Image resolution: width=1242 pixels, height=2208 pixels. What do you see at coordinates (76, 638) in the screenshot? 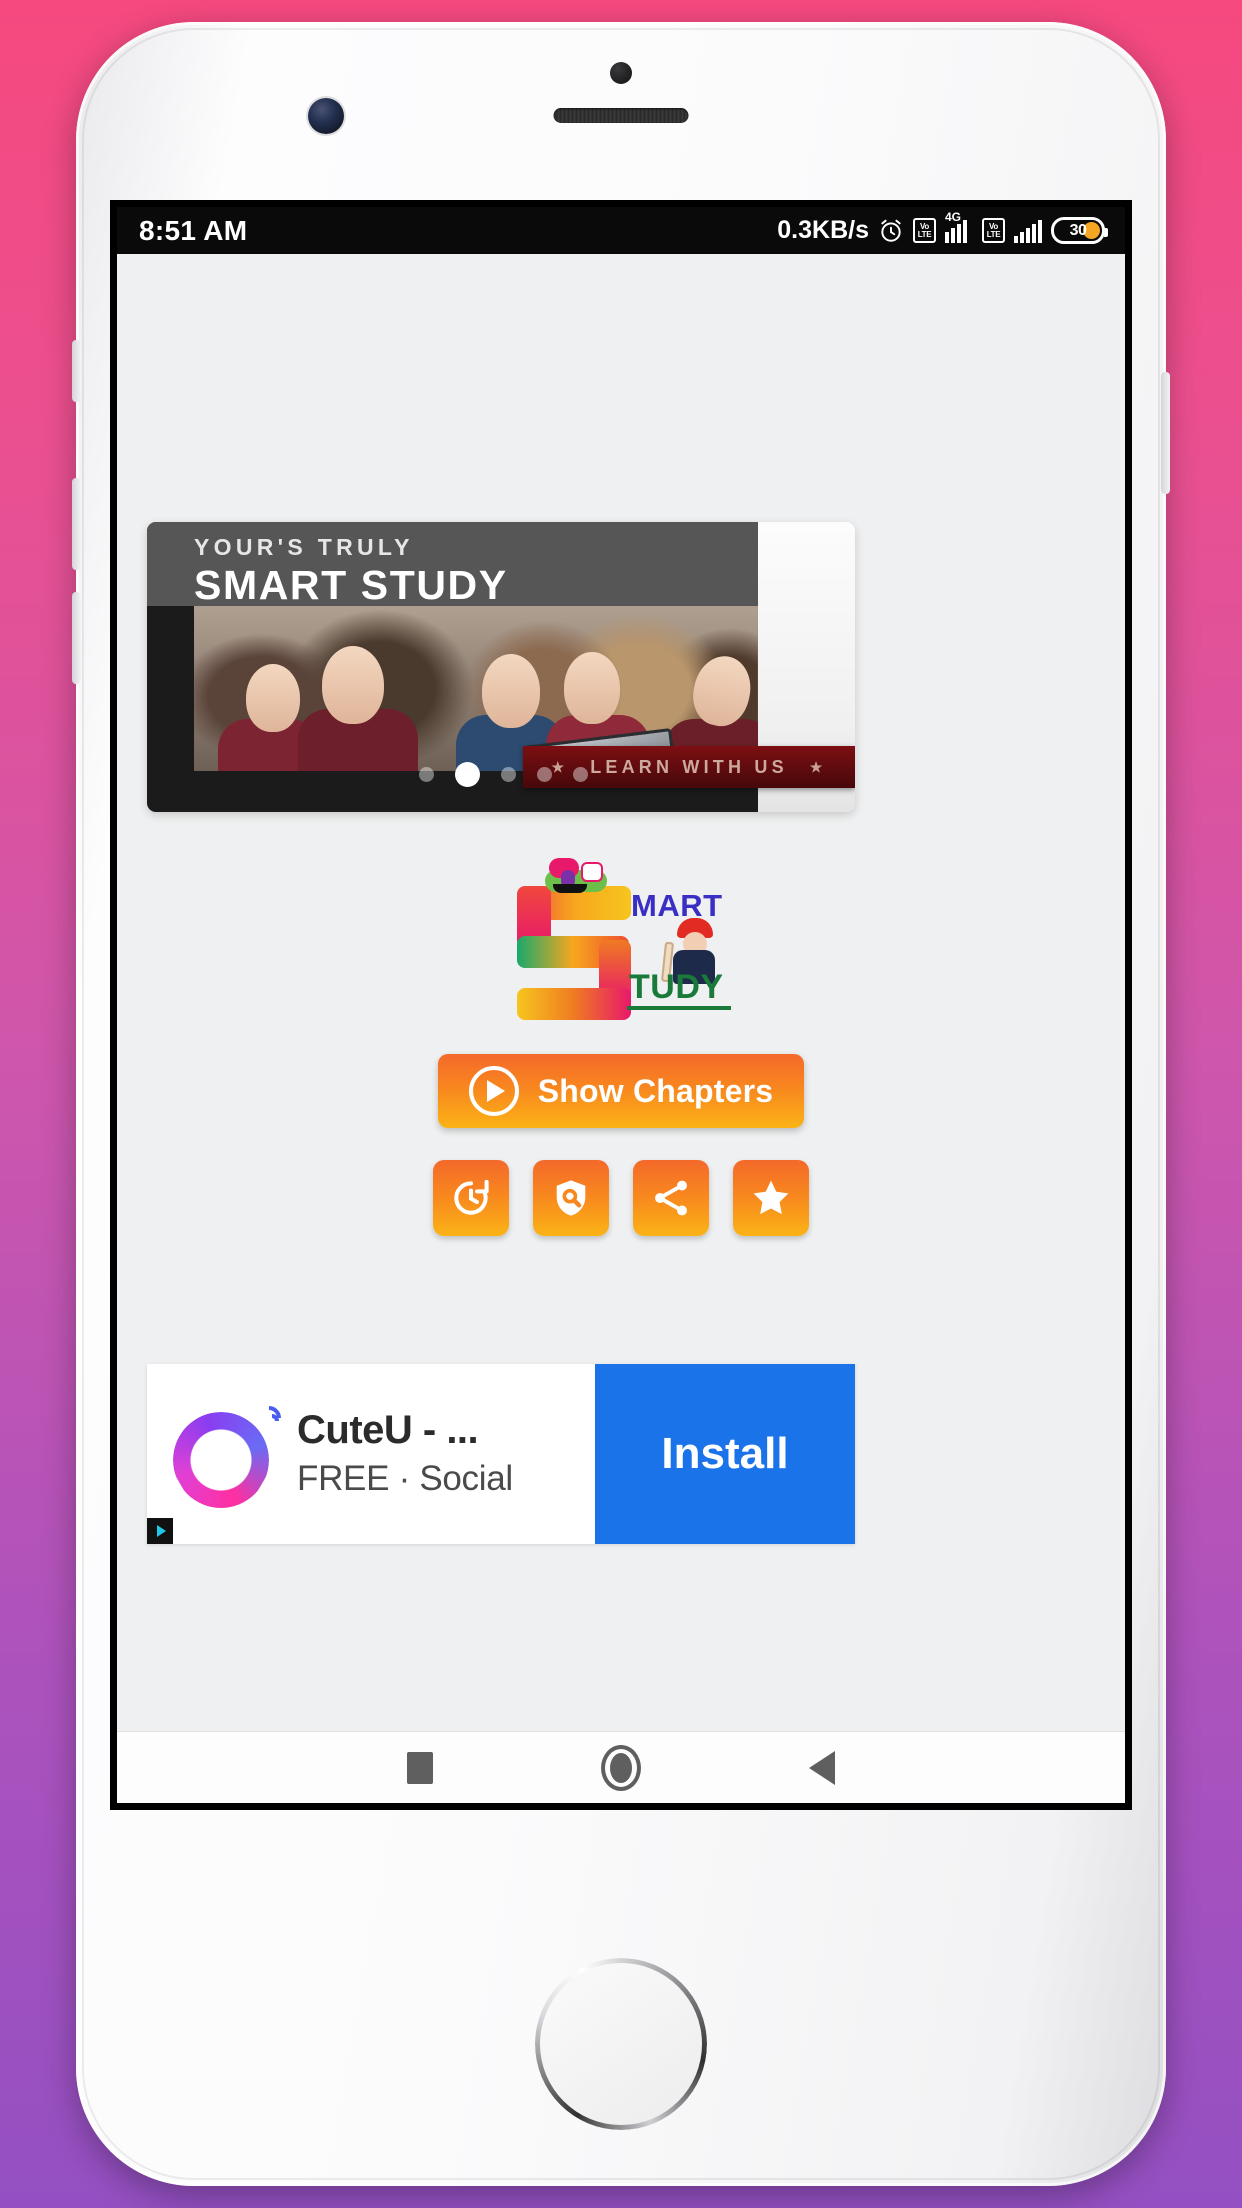
I see `volume-down-button` at bounding box center [76, 638].